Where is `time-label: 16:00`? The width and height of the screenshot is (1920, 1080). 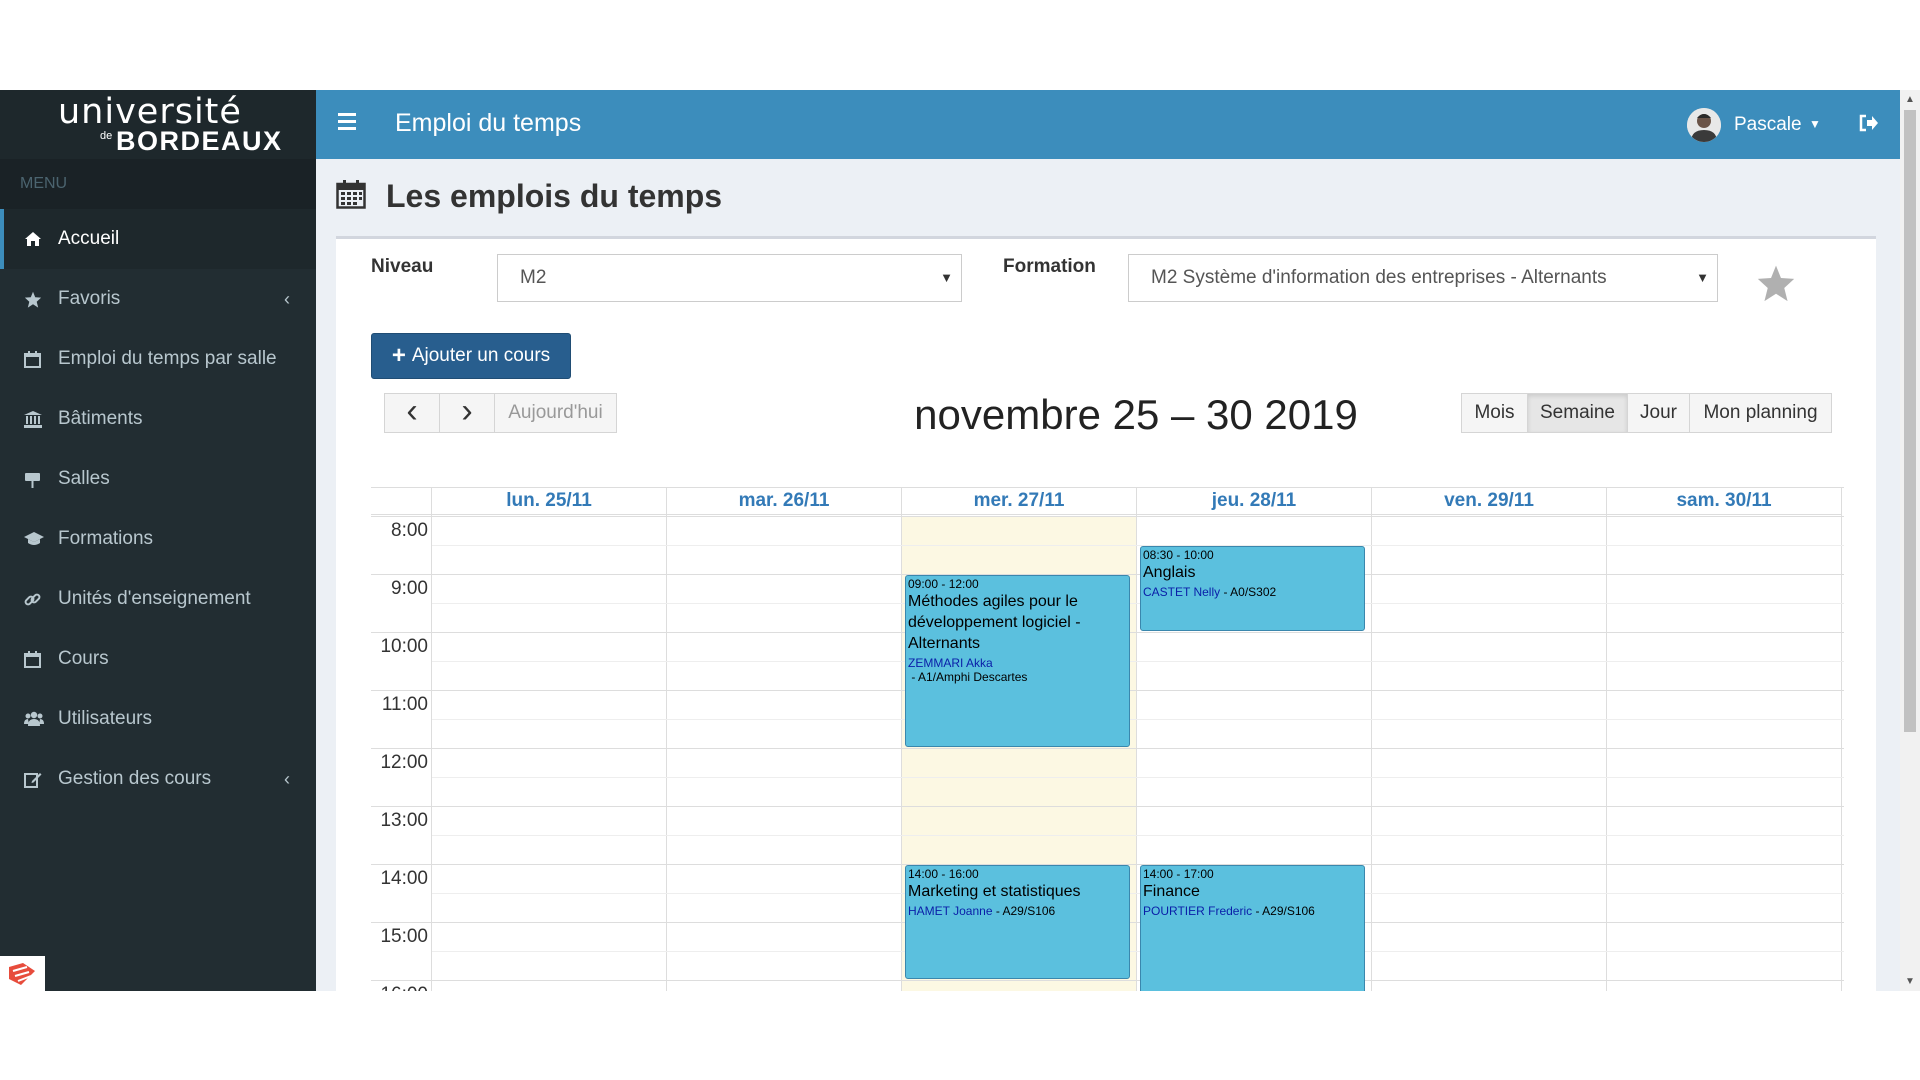
time-label: 16:00 is located at coordinates (399, 987).